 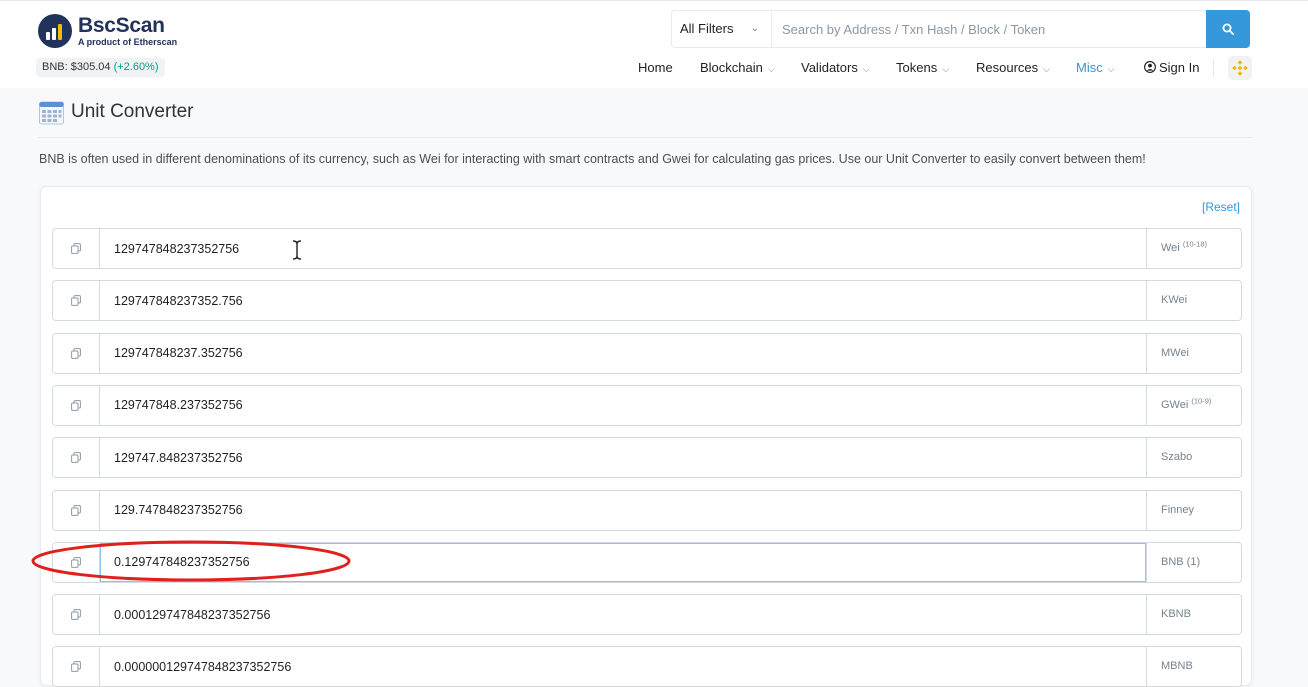 I want to click on nav-validators: Validators ⌵, so click(x=835, y=68).